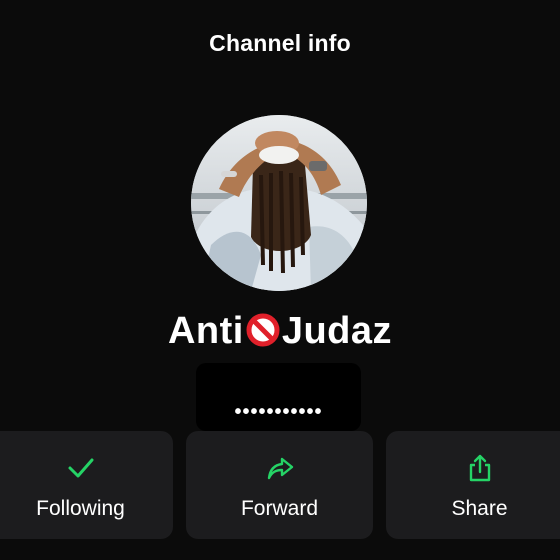 The image size is (560, 560). I want to click on channel-handle-box: •••••••••••, so click(278, 397).